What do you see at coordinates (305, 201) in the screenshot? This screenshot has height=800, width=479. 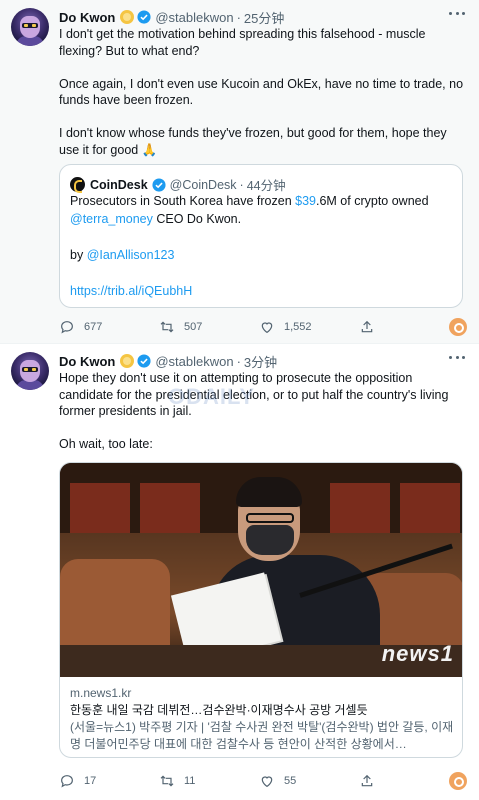 I see `cashtag-link: $39` at bounding box center [305, 201].